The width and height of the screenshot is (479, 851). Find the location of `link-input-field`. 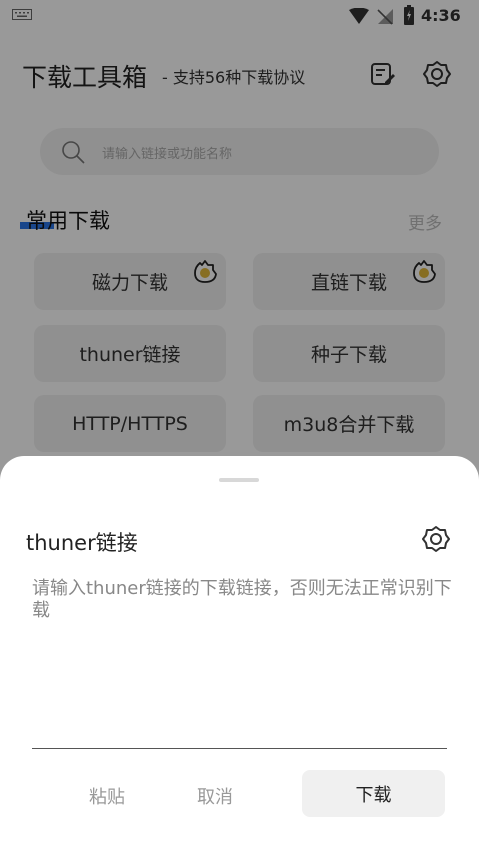

link-input-field is located at coordinates (239, 748).